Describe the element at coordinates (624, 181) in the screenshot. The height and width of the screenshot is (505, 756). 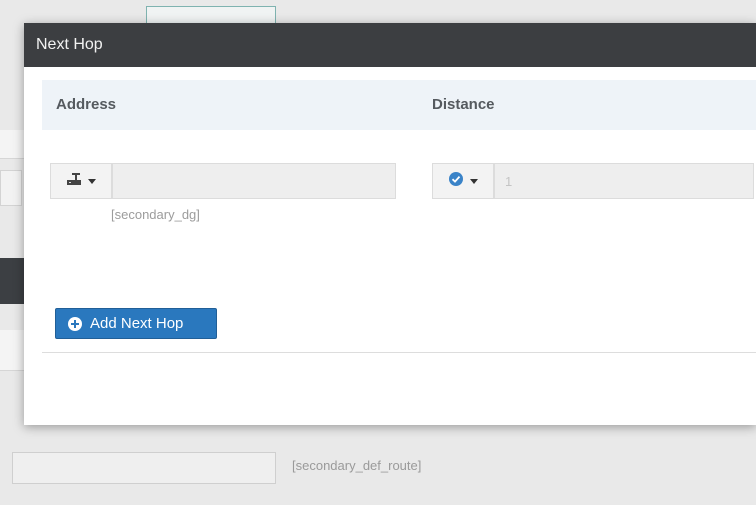
I see `distance-input` at that location.